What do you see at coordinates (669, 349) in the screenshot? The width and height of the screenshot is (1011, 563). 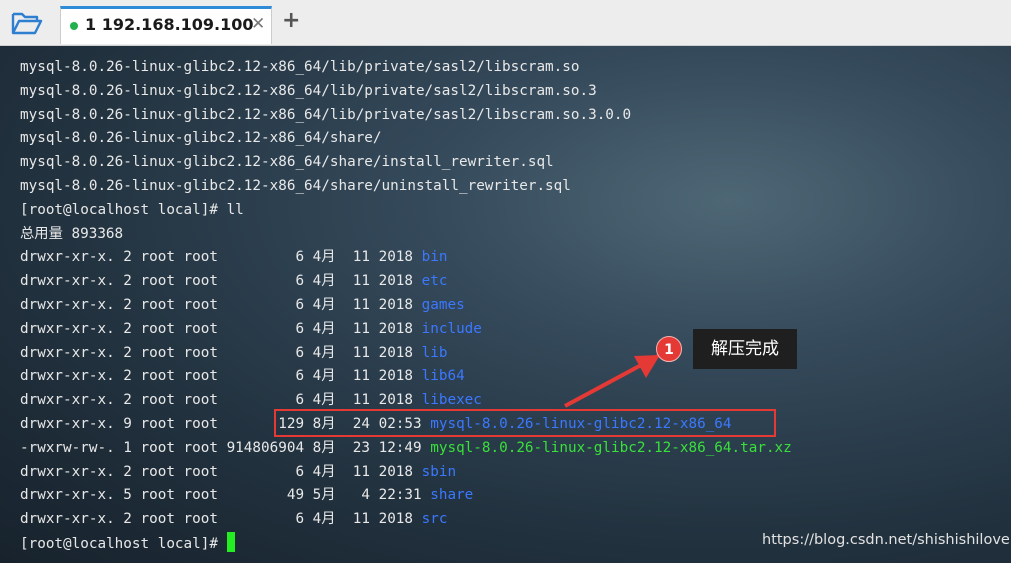 I see `annotation-badge: 1` at bounding box center [669, 349].